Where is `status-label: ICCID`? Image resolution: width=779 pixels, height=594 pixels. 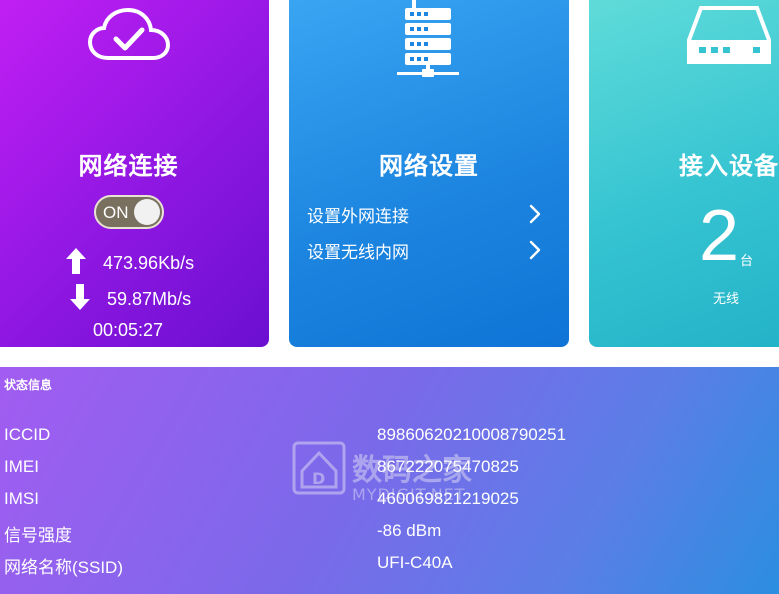 status-label: ICCID is located at coordinates (27, 434).